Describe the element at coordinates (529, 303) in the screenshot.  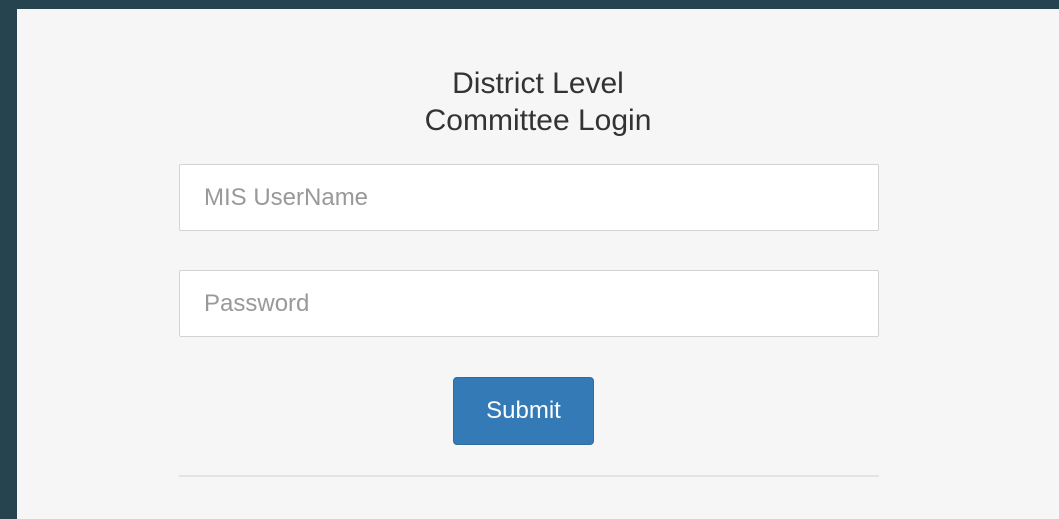
I see `password-input` at that location.